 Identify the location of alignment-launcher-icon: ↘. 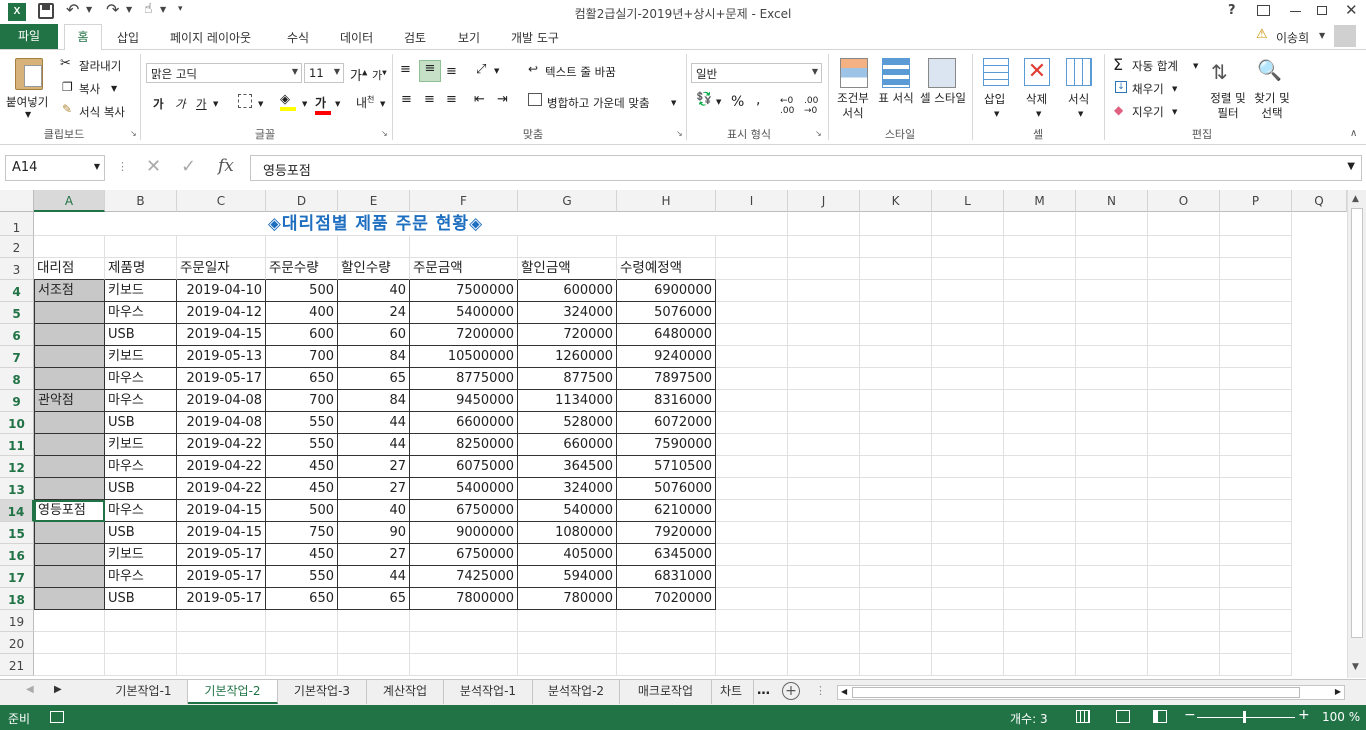
(679, 133).